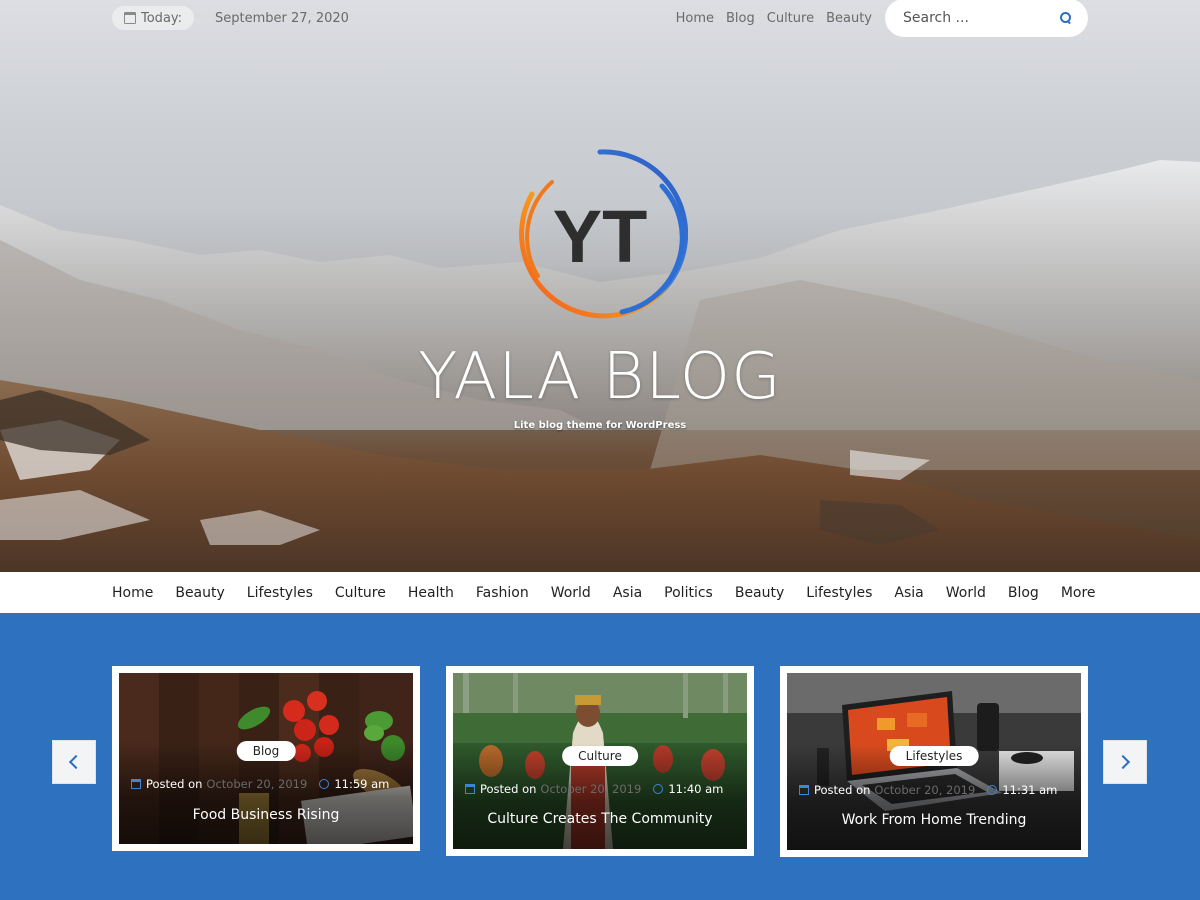 The image size is (1200, 900). What do you see at coordinates (1066, 18) in the screenshot?
I see `search-icon` at bounding box center [1066, 18].